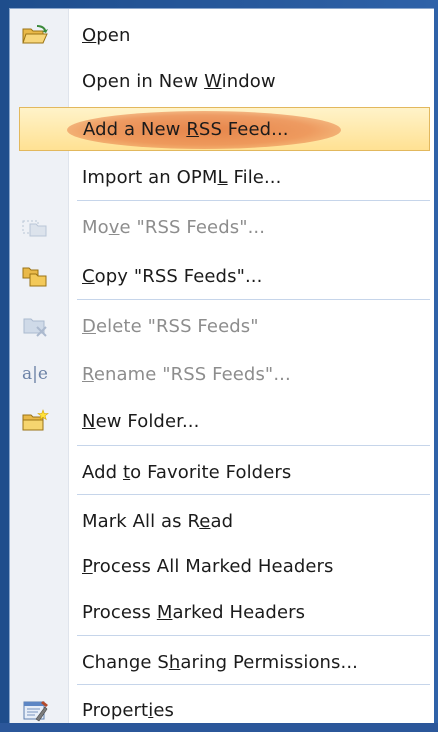 Image resolution: width=438 pixels, height=732 pixels. I want to click on open-folder-icon, so click(35, 35).